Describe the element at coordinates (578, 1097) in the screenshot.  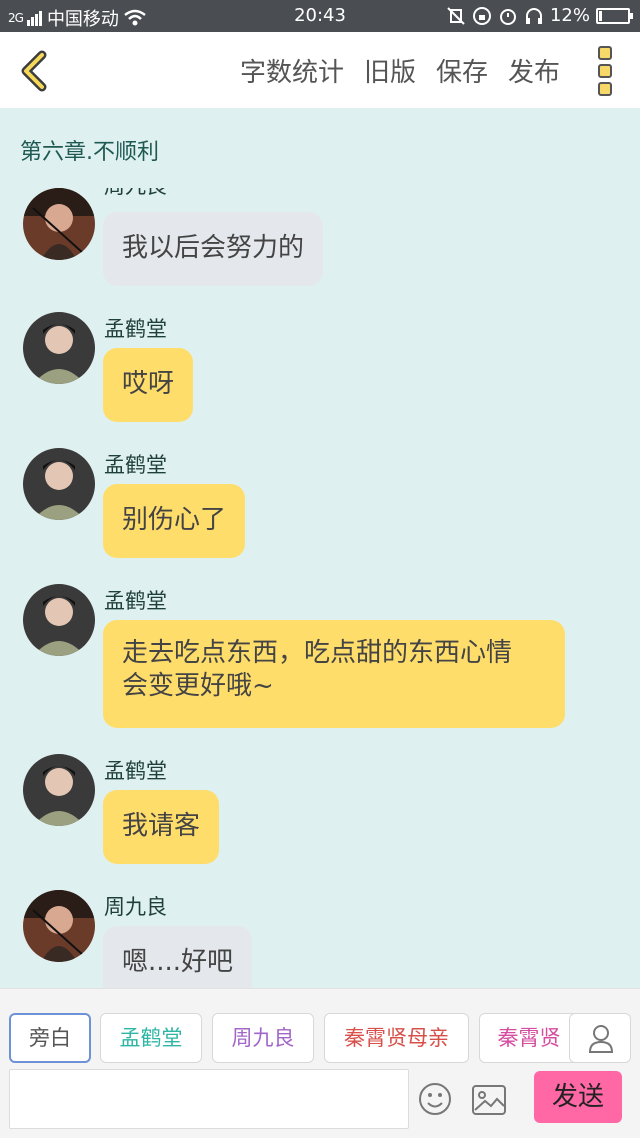
I see `send-button: 发送` at that location.